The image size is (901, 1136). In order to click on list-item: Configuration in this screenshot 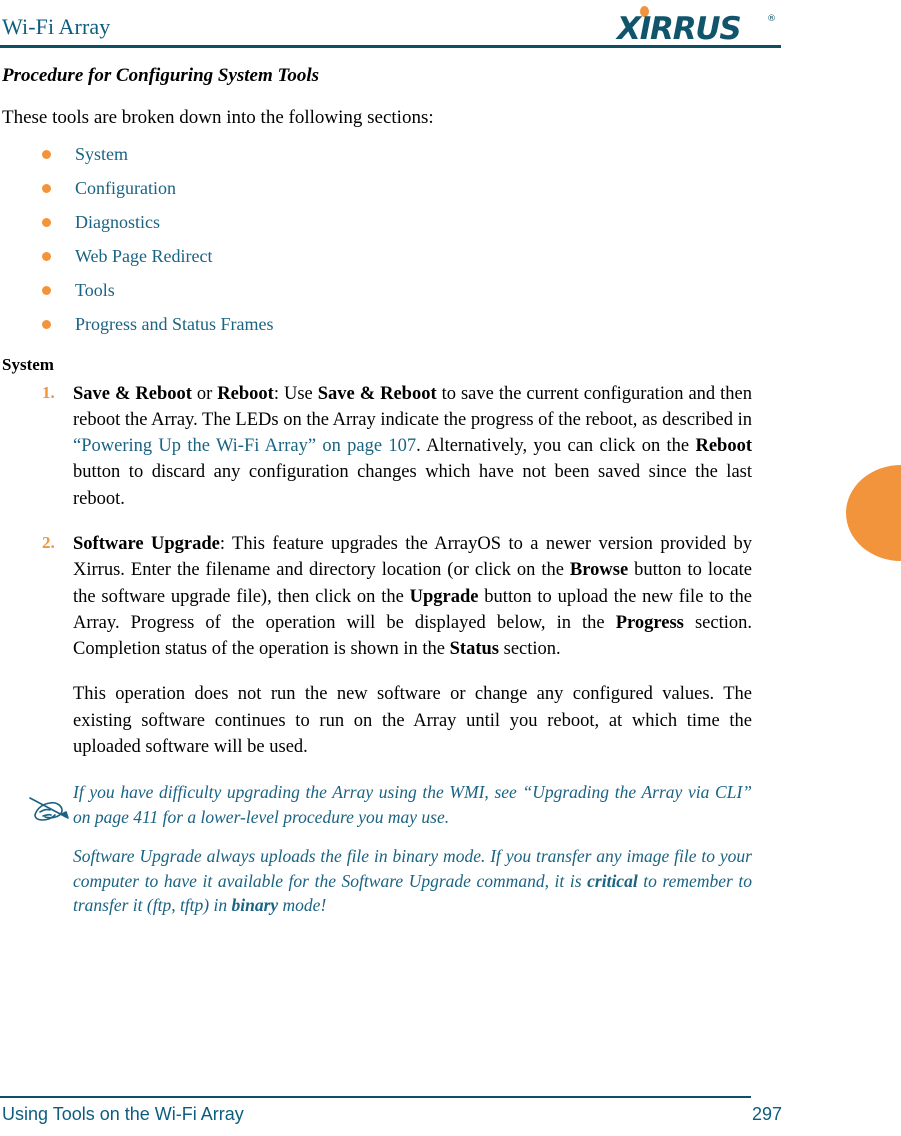, I will do `click(450, 188)`.